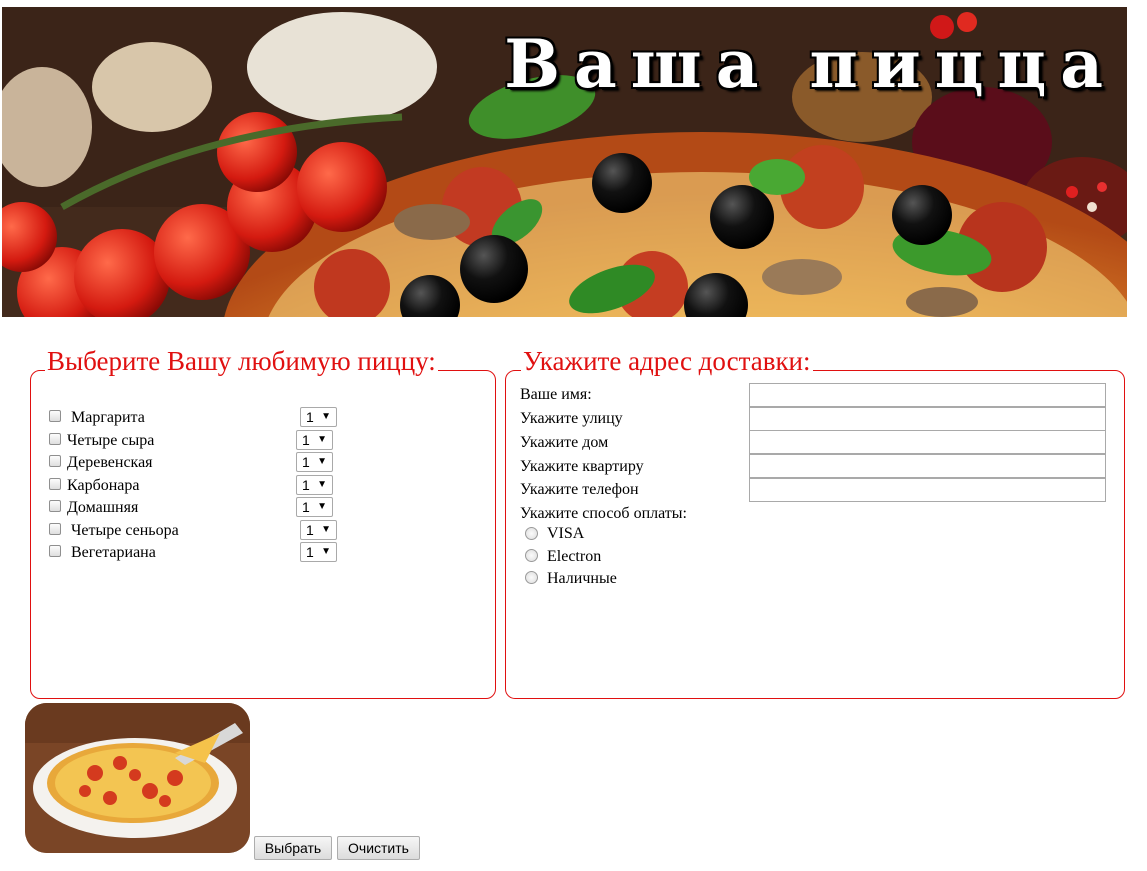  I want to click on pizza-item: Деревенская 1 ▼, so click(209, 462).